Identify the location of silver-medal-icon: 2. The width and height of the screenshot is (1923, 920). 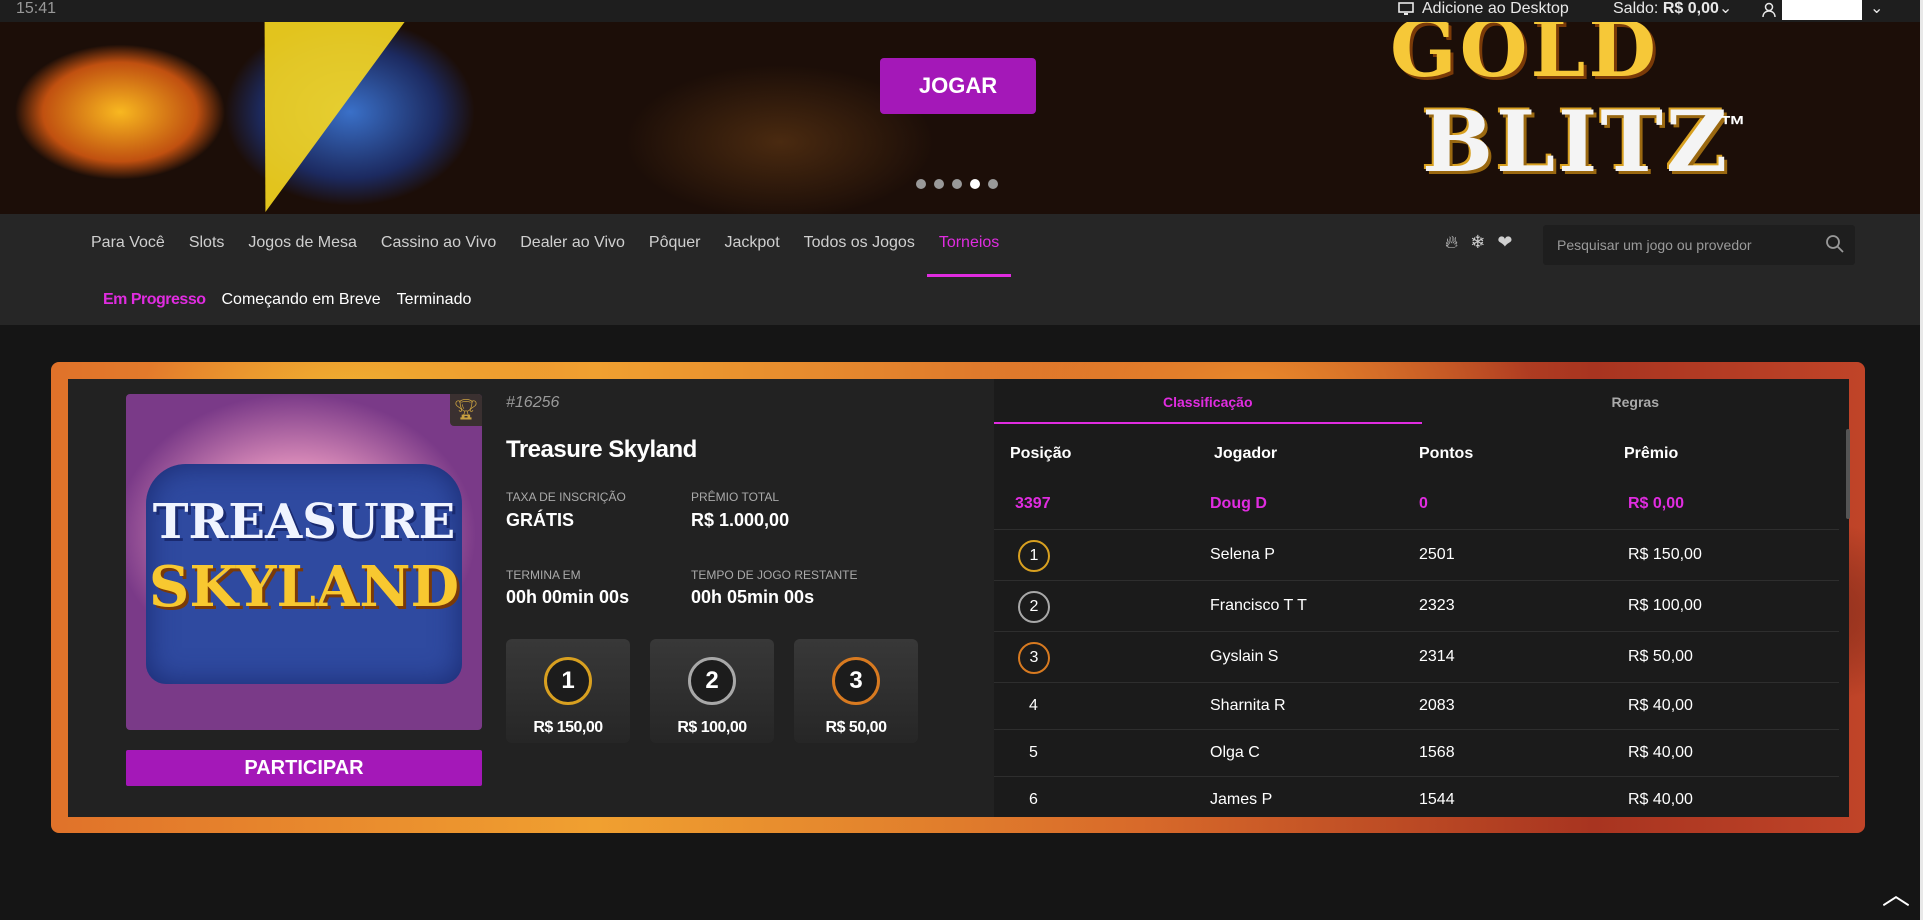
(712, 681).